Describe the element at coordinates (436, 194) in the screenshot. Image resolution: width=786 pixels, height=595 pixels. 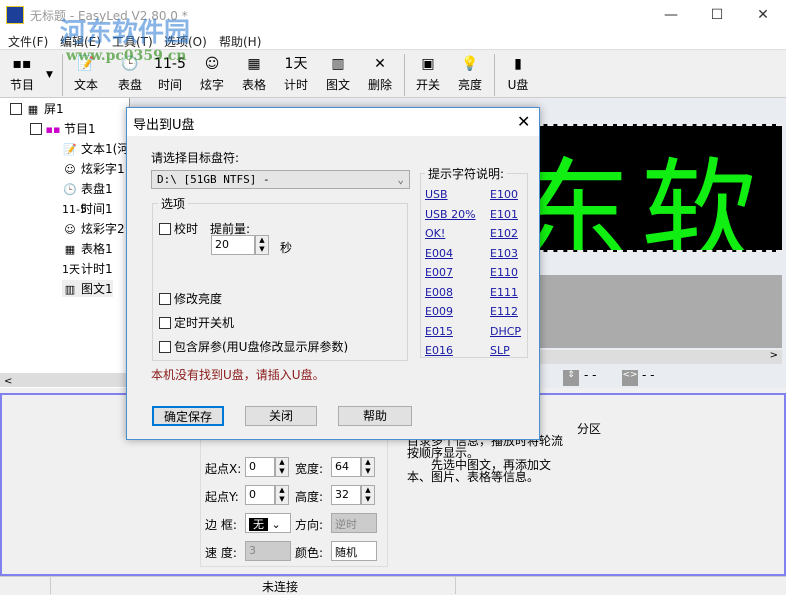
I see `hint-link: USB` at that location.